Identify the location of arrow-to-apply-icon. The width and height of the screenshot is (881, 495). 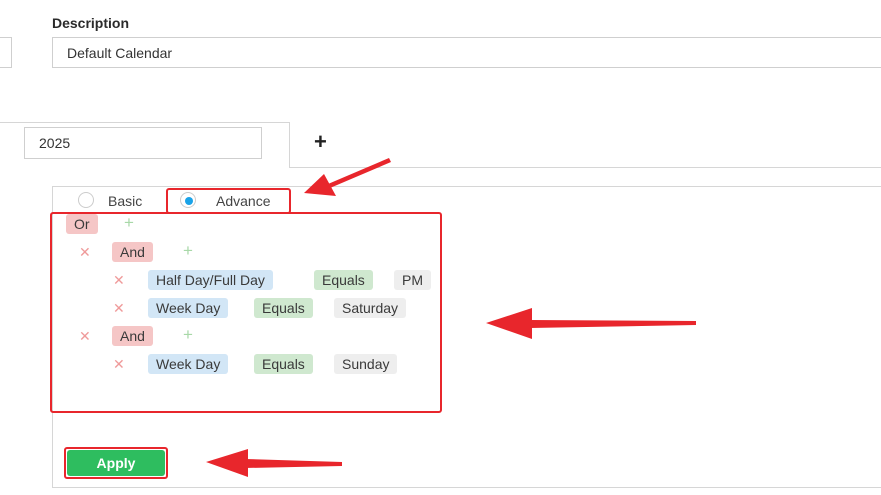
(274, 463).